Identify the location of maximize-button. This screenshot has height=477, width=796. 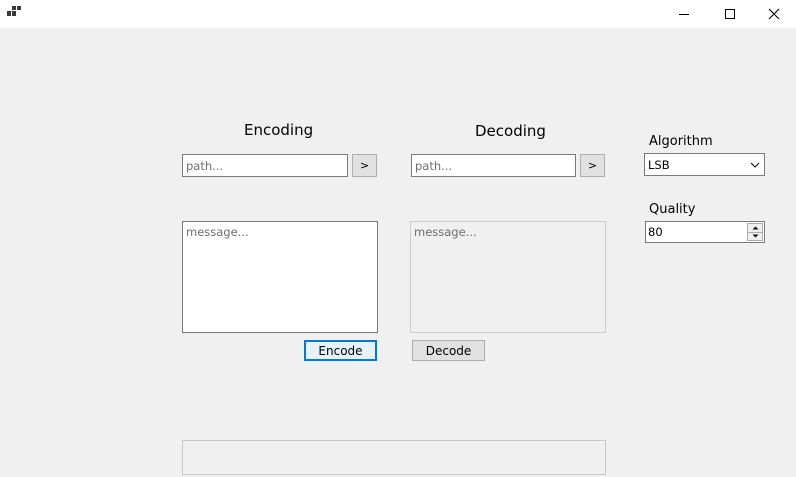
(730, 14).